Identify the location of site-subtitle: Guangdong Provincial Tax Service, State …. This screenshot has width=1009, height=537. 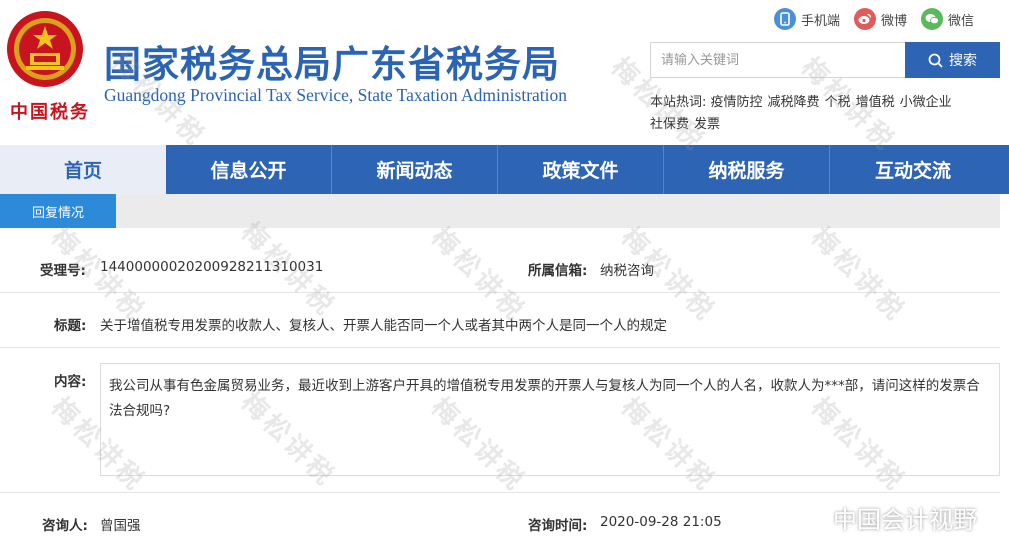
(336, 95).